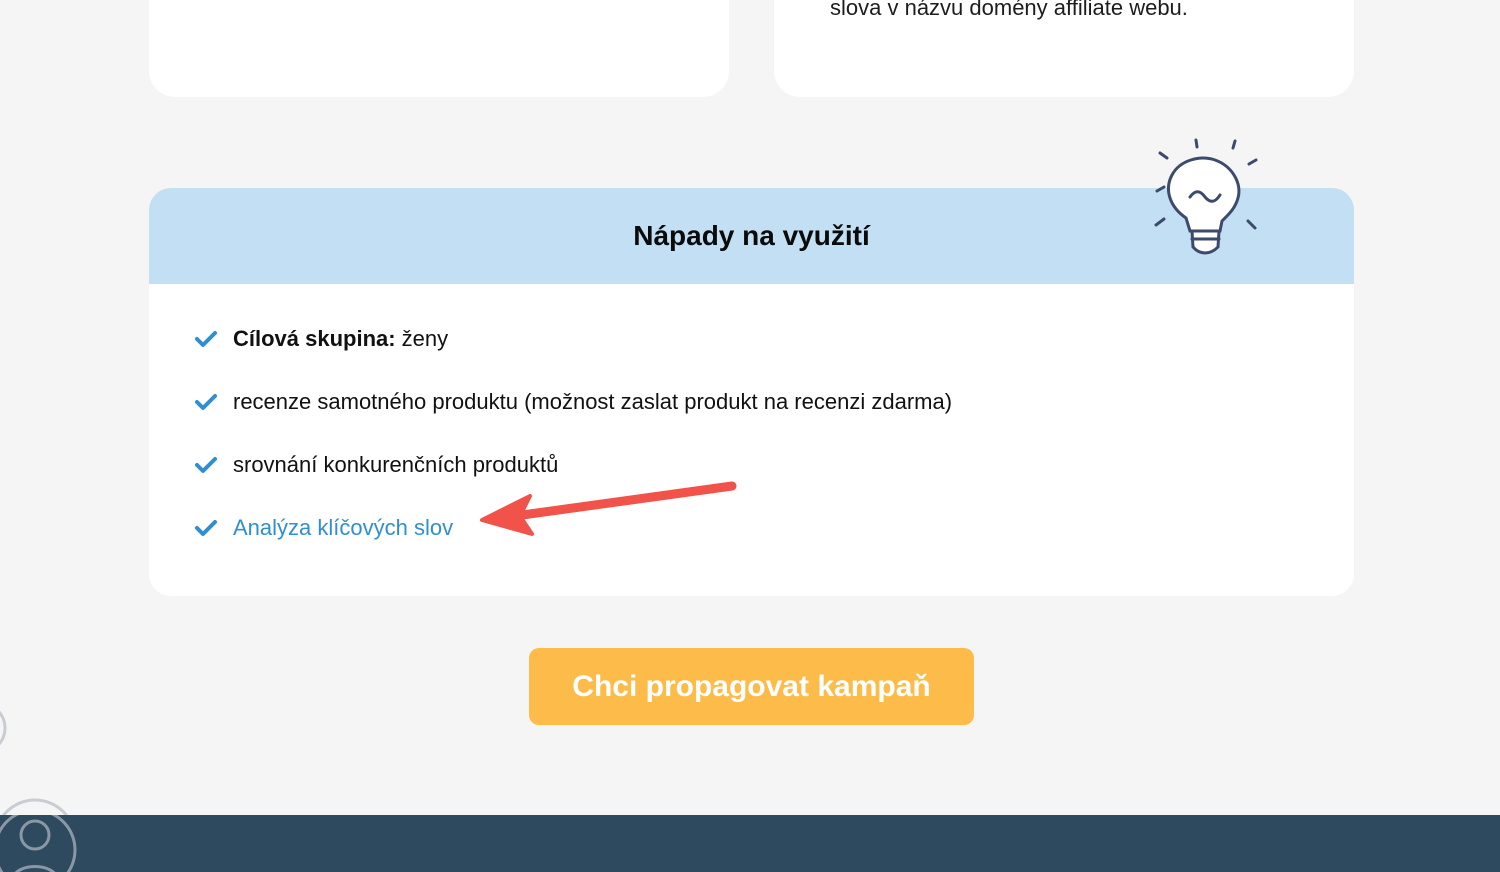 The height and width of the screenshot is (872, 1500). Describe the element at coordinates (343, 528) in the screenshot. I see `keyword-analysis-link: Analýza klíčových slov` at that location.